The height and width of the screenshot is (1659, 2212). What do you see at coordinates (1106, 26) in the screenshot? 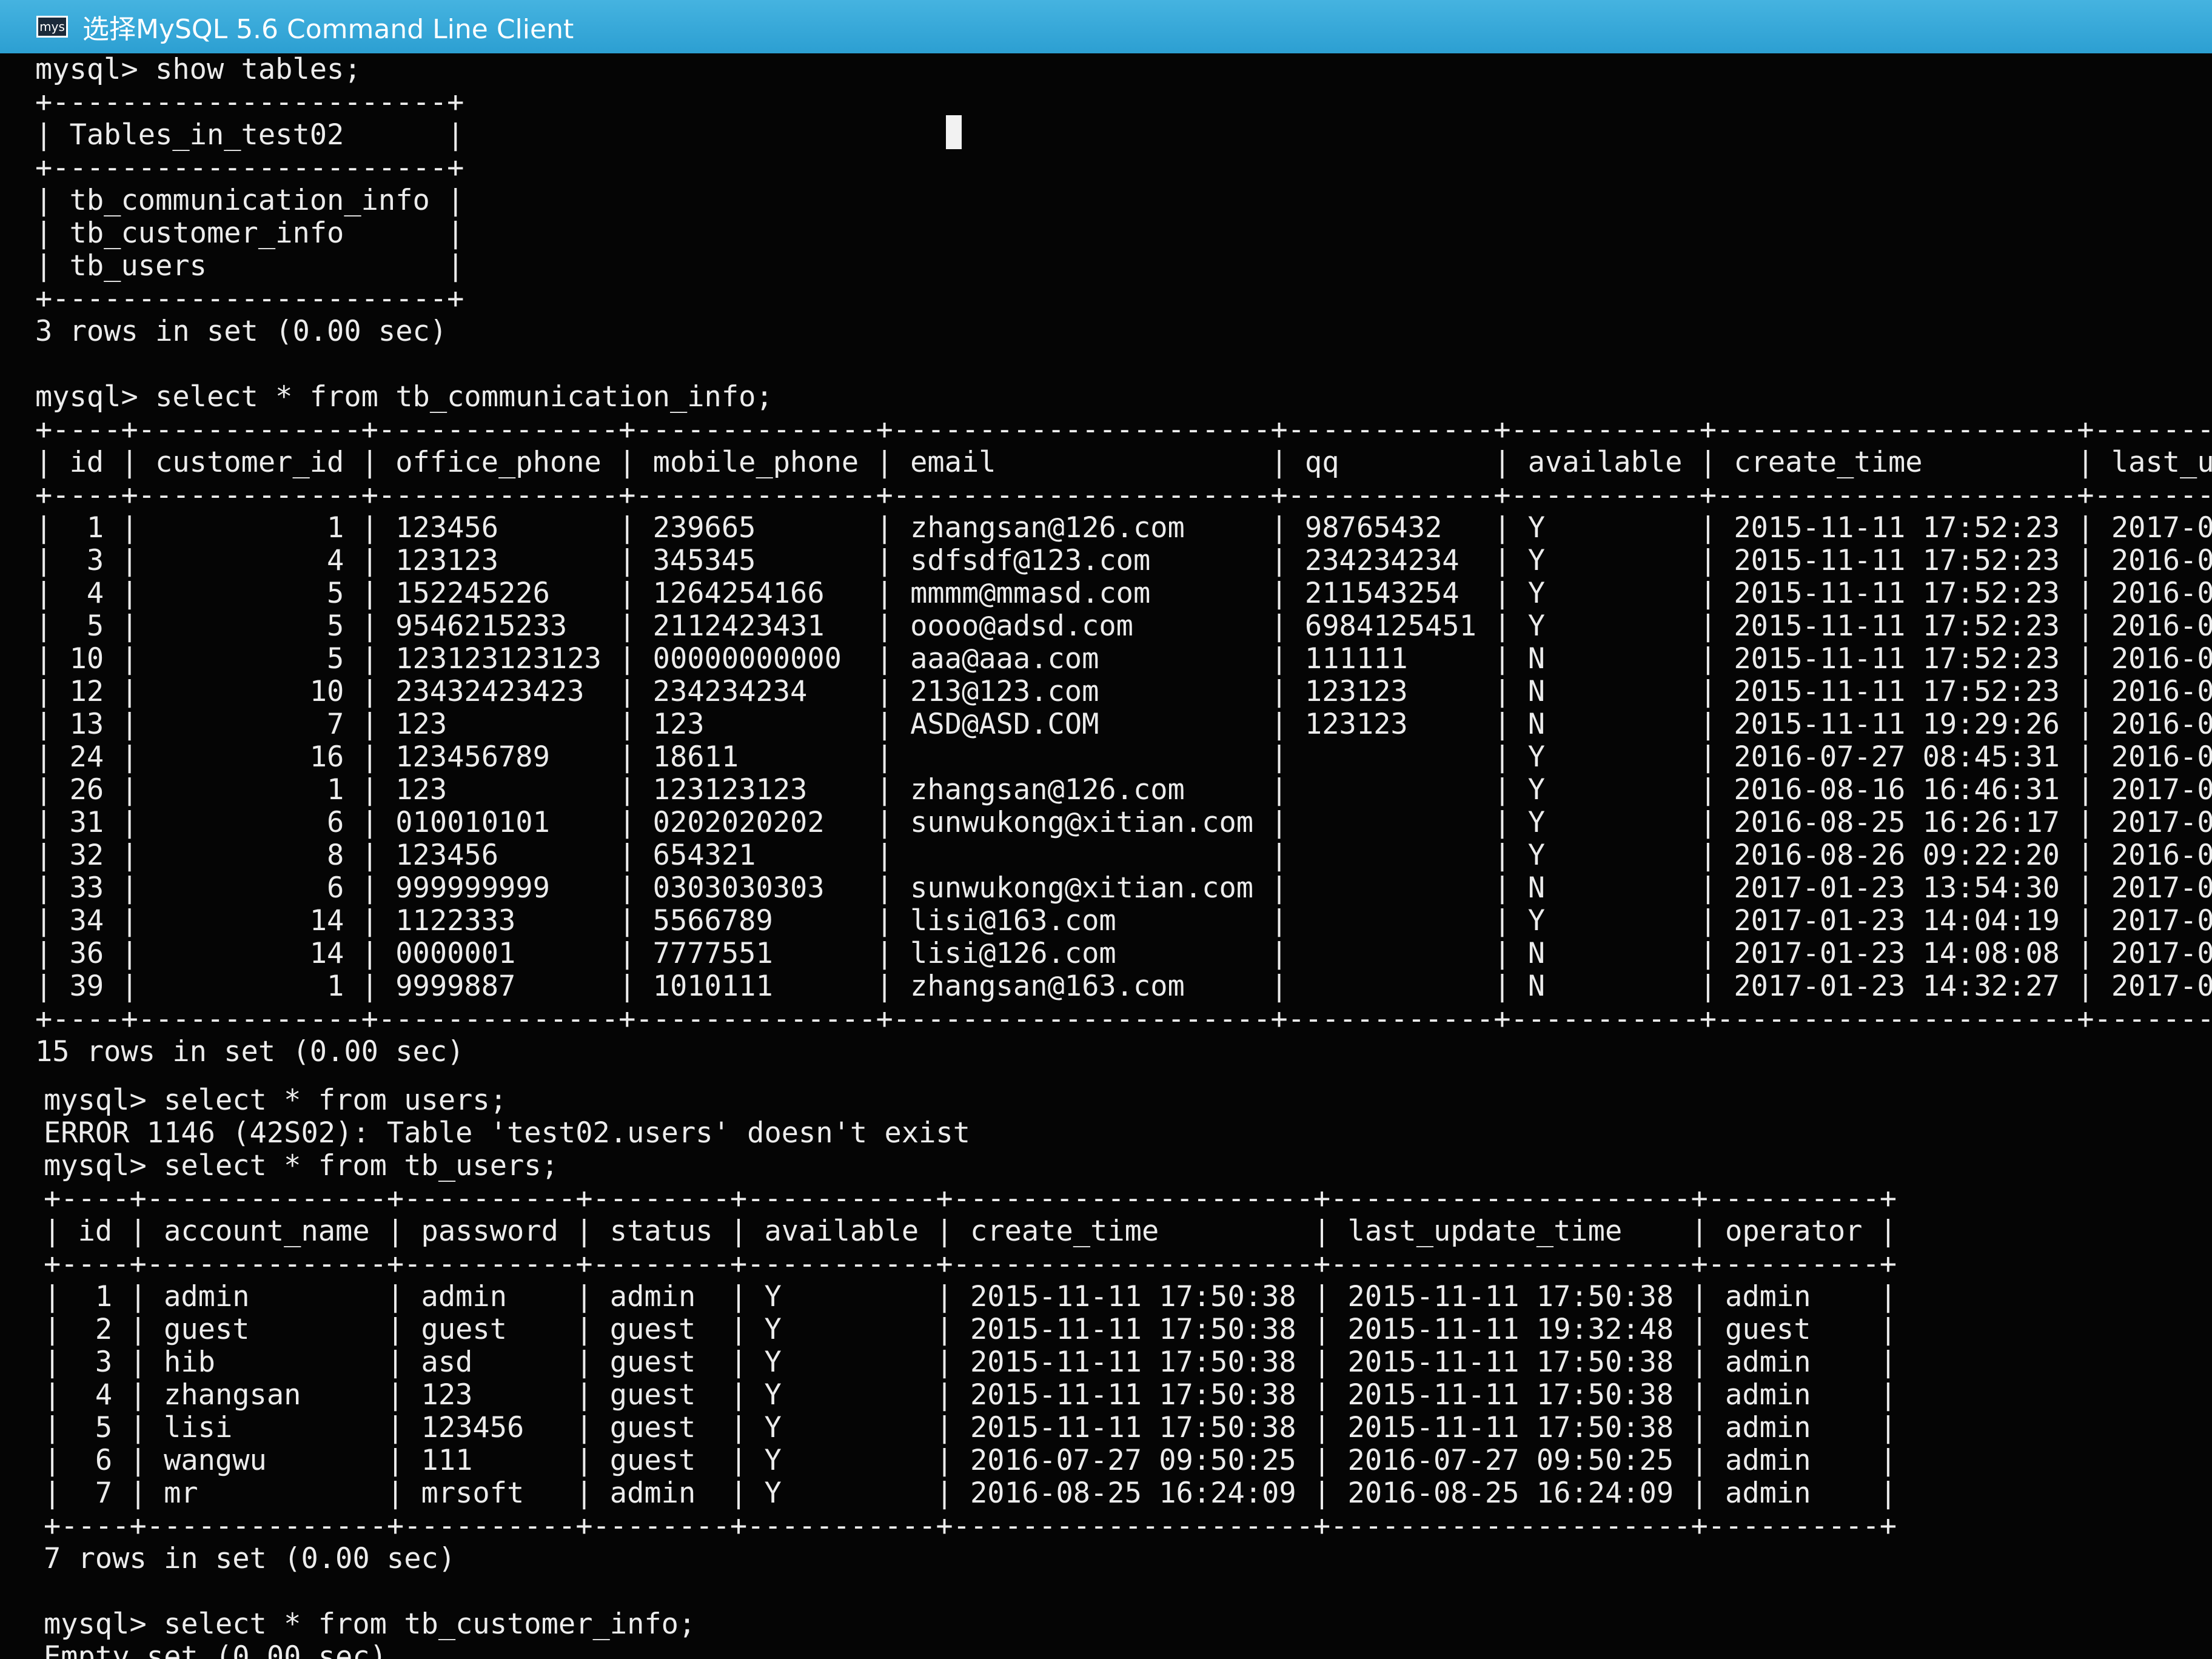
I see `title-bar: mys 选择MySQL 5.6 Command Line Client` at bounding box center [1106, 26].